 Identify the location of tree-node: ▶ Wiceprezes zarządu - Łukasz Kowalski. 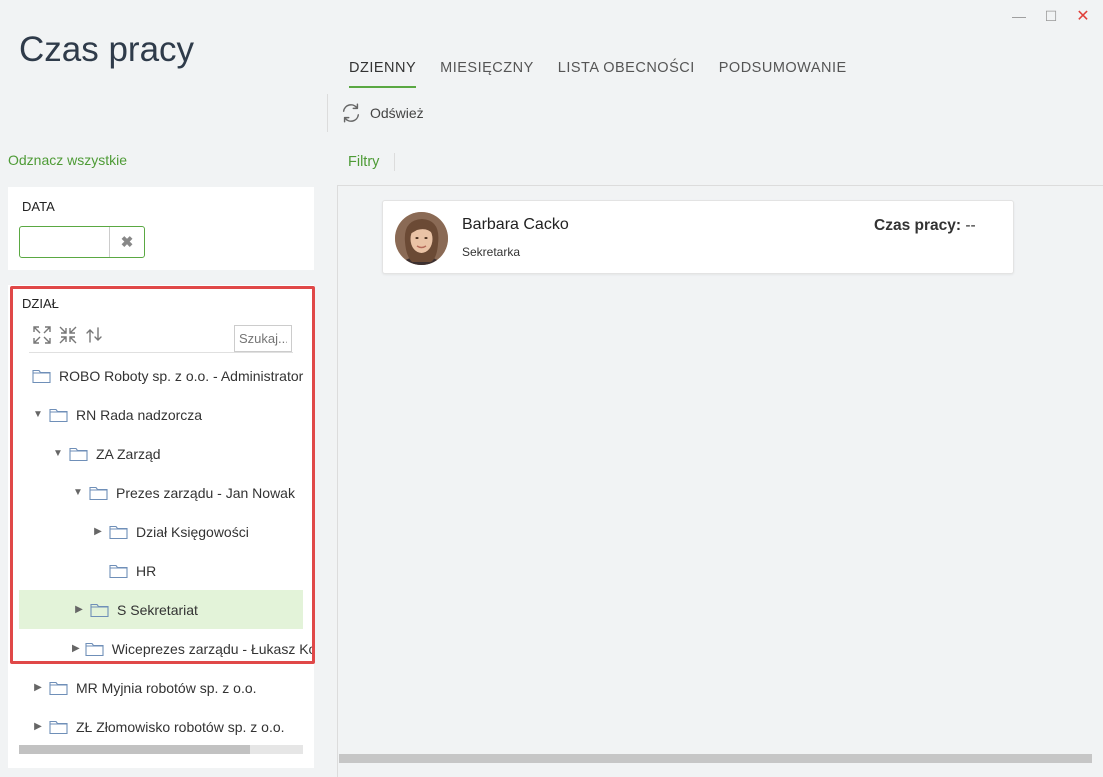
(161, 648).